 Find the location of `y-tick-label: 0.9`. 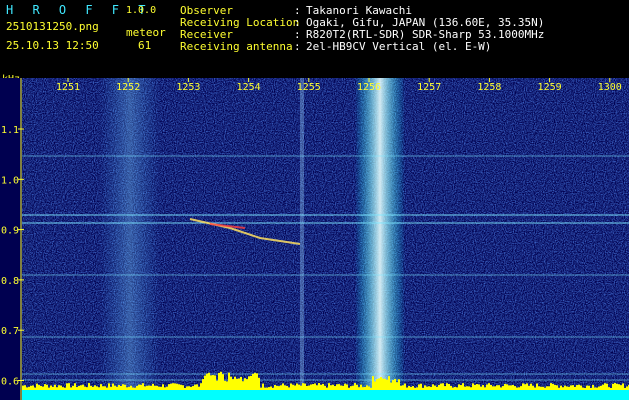

y-tick-label: 0.9 is located at coordinates (10, 231).